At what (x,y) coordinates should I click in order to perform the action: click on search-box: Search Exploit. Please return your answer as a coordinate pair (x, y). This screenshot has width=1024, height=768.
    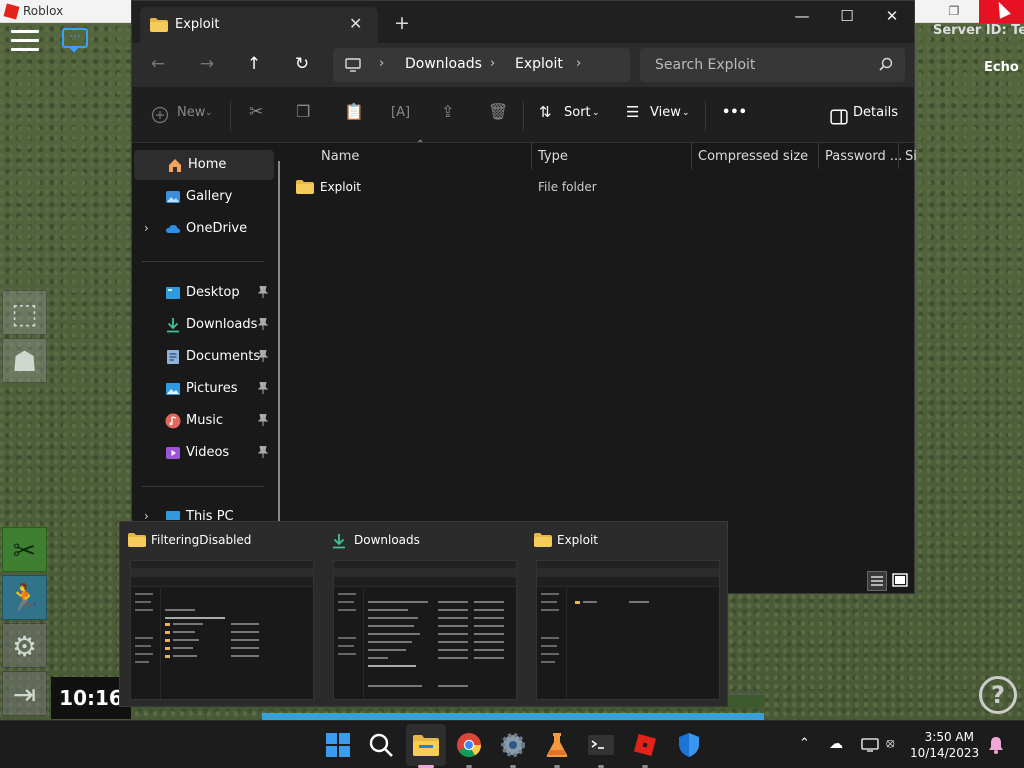
    Looking at the image, I should click on (772, 65).